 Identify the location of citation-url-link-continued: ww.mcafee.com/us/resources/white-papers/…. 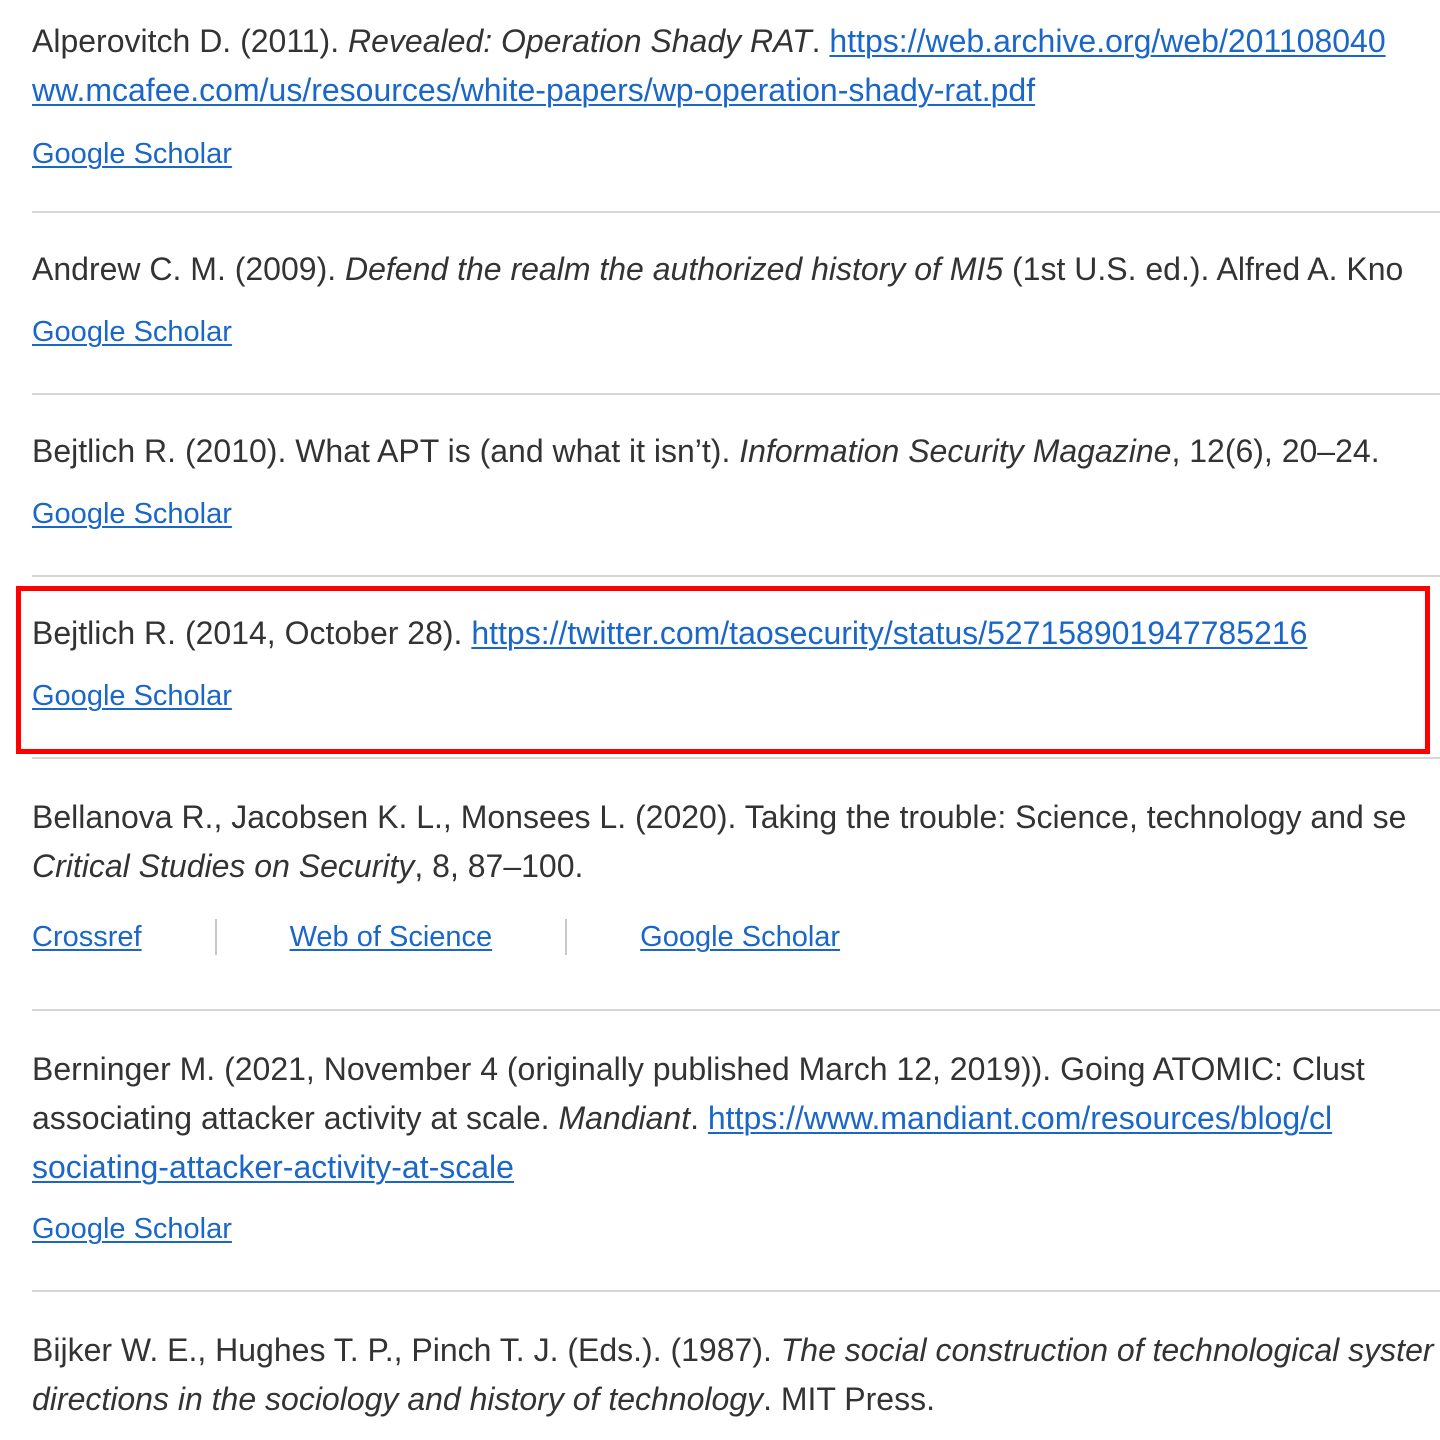
(533, 90).